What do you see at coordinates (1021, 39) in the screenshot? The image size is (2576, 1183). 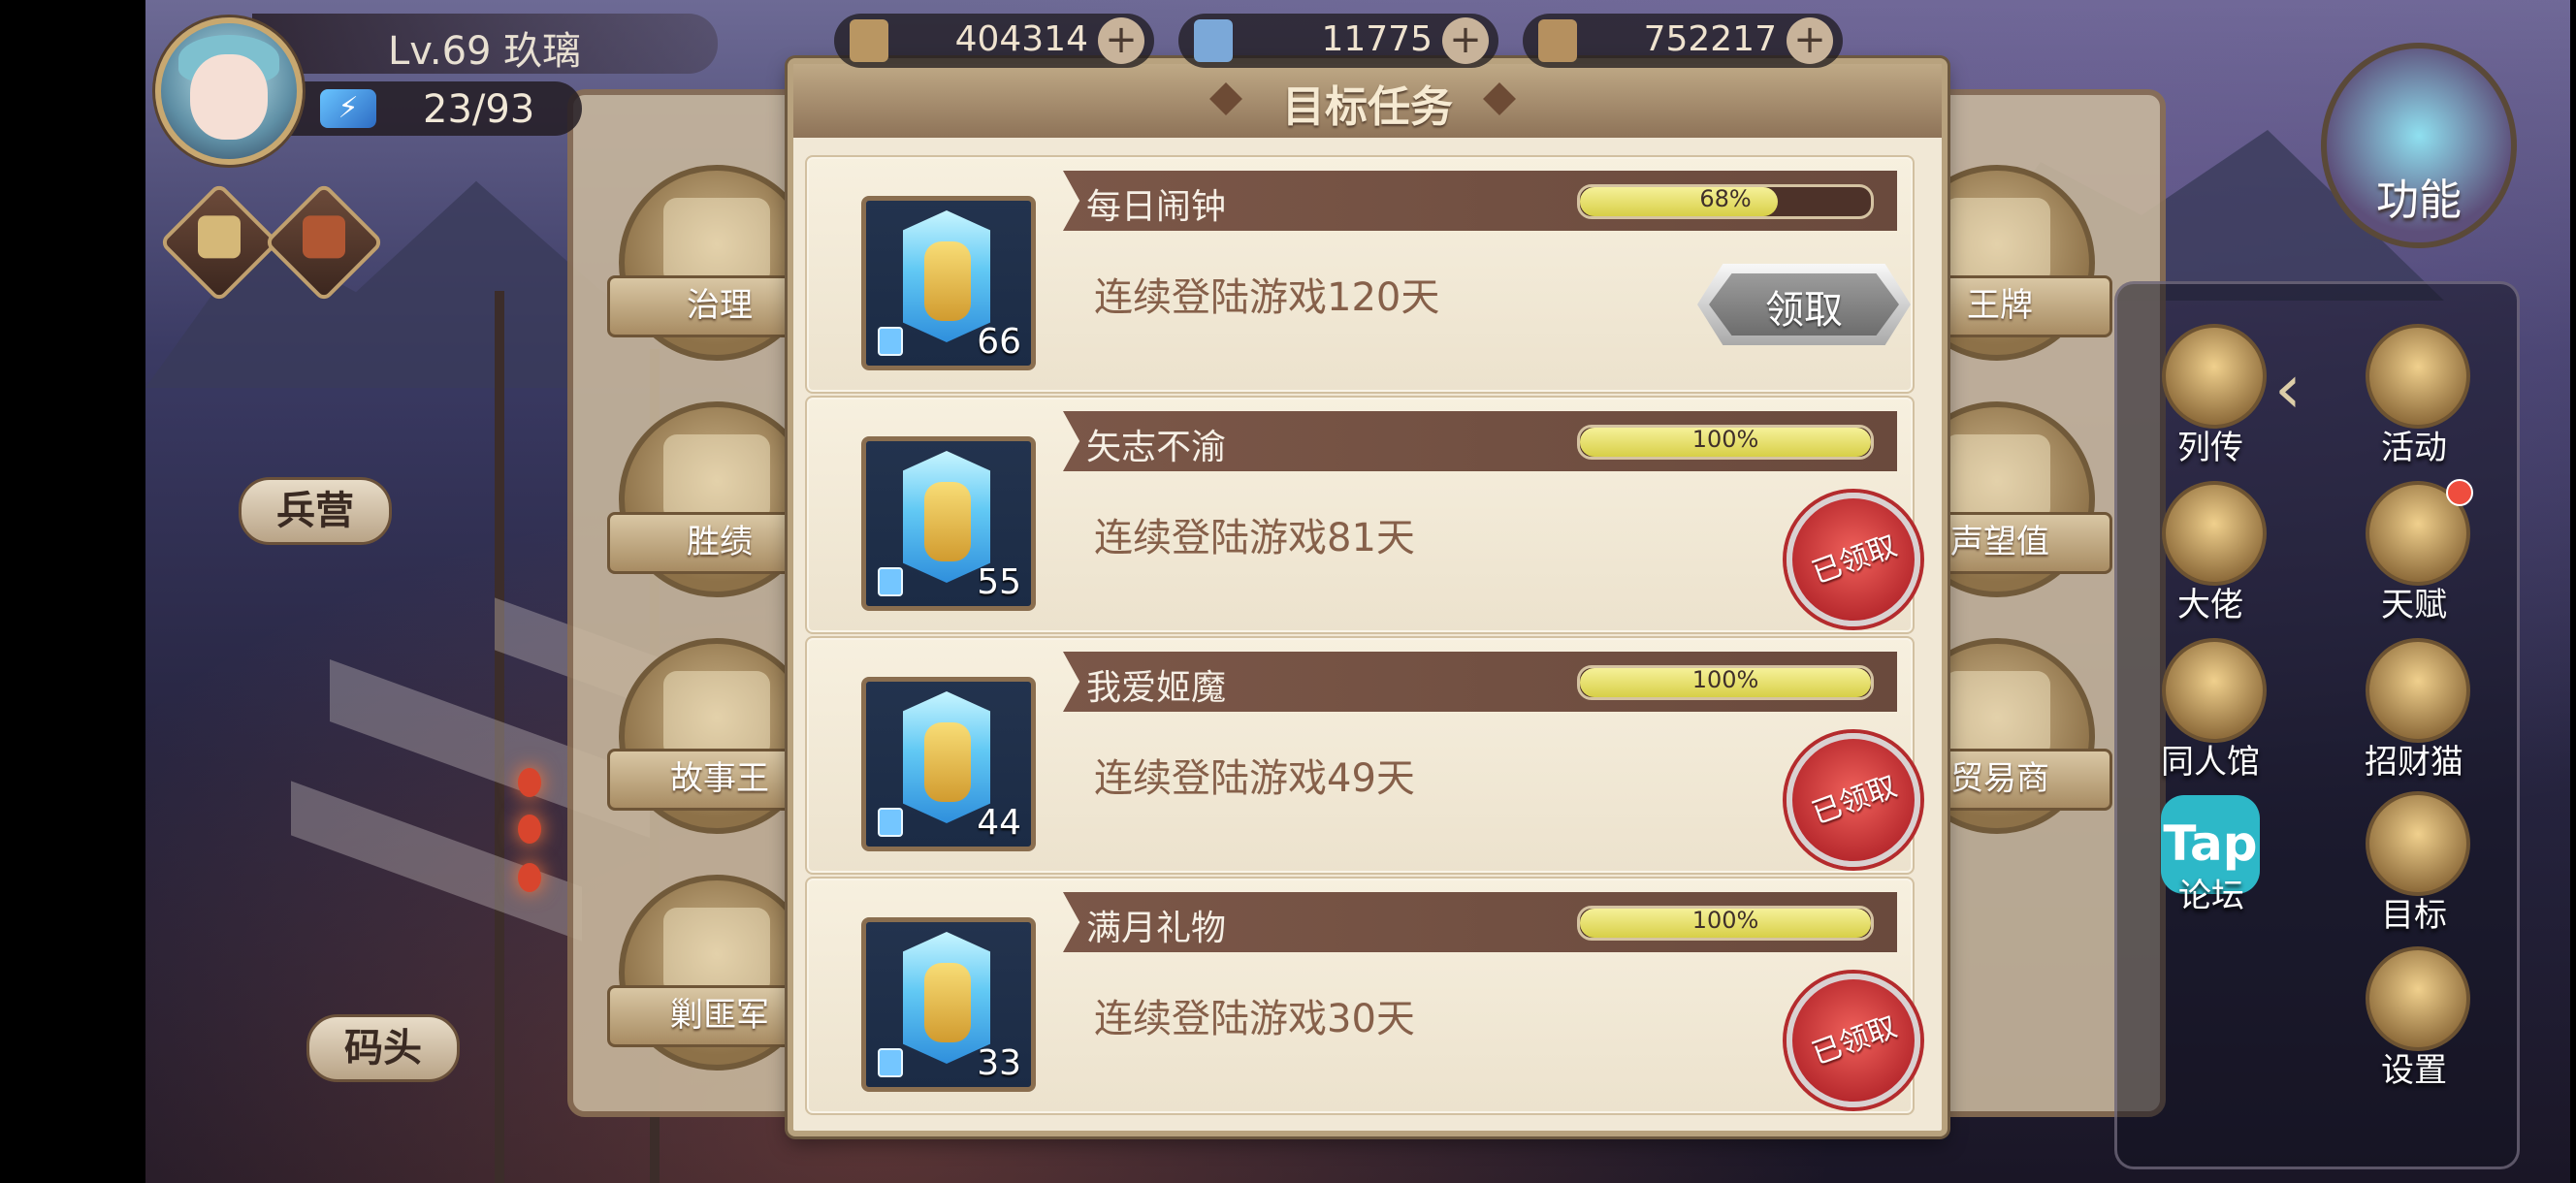 I see `gold-value: 404314` at bounding box center [1021, 39].